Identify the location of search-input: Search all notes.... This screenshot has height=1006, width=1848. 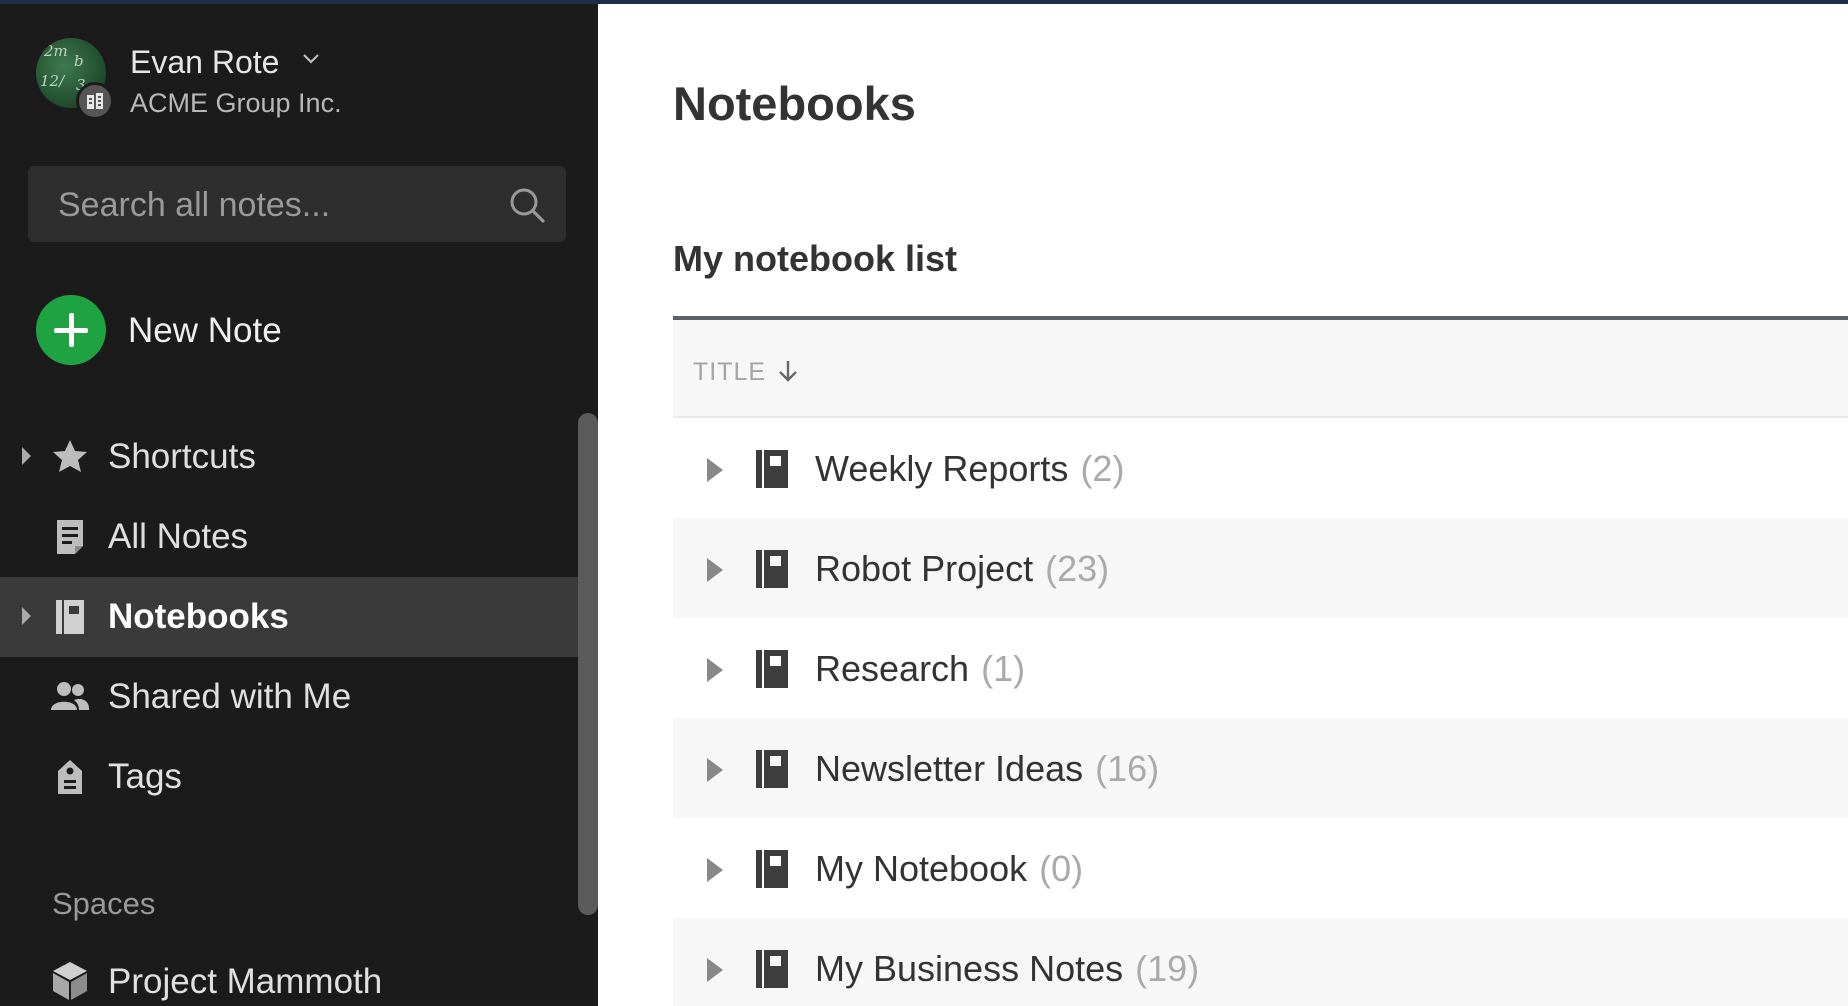
(297, 204).